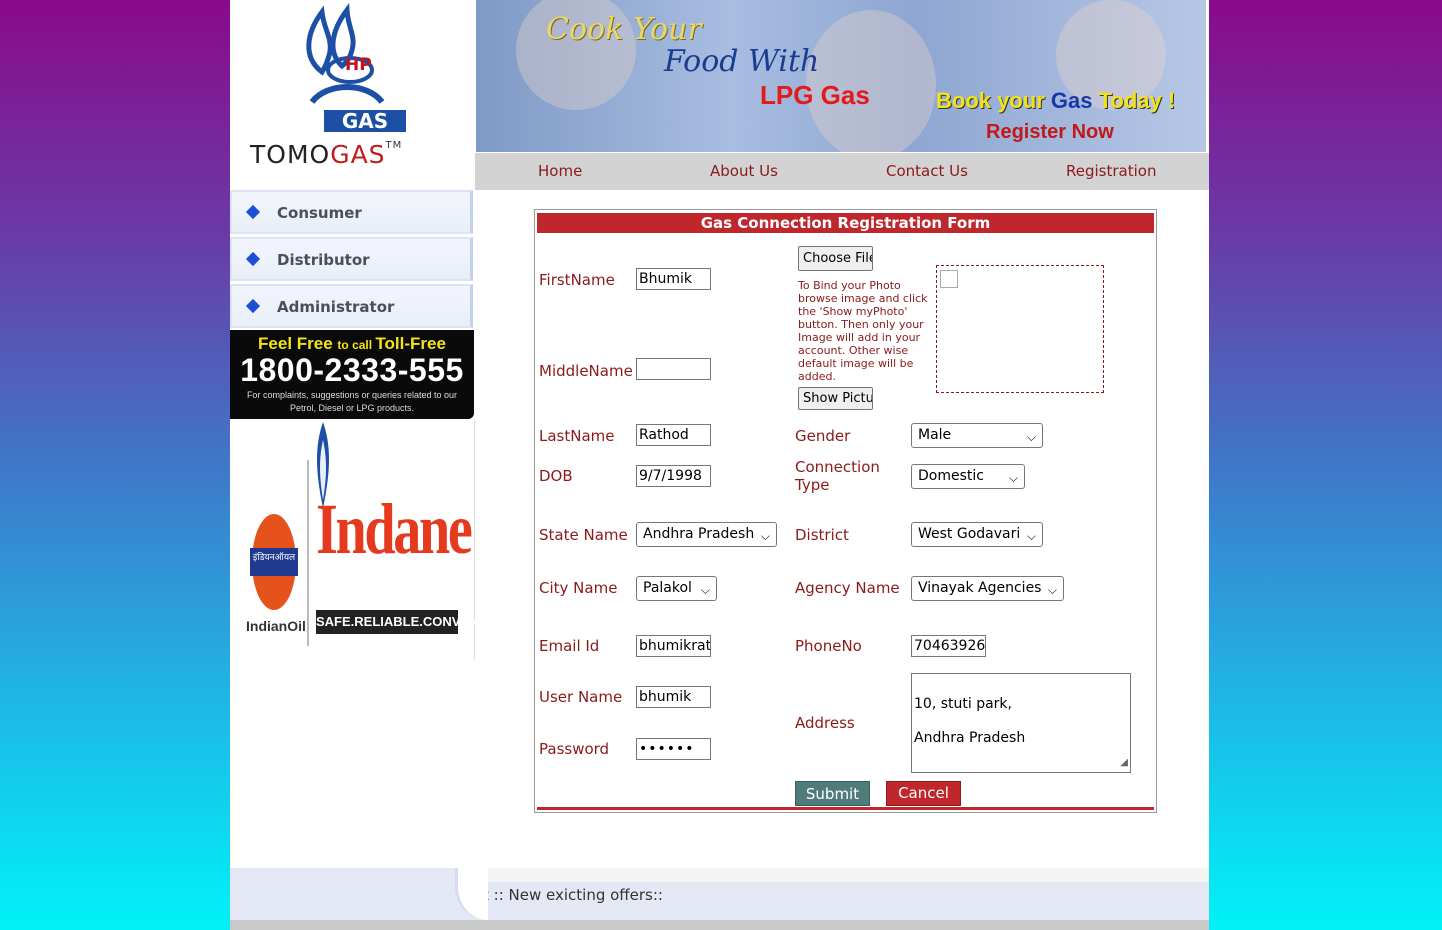 The width and height of the screenshot is (1442, 930). I want to click on submit-button: Submit, so click(832, 793).